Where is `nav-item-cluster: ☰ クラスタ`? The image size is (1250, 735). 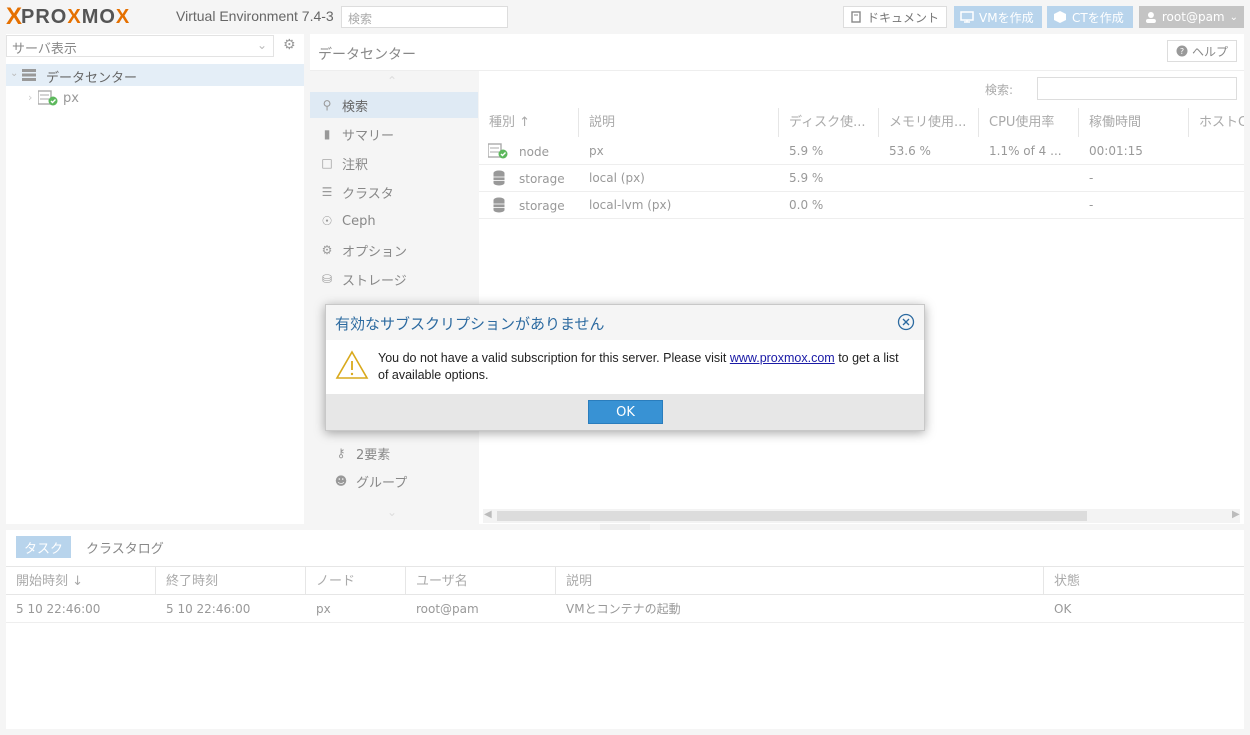
nav-item-cluster: ☰ クラスタ is located at coordinates (394, 192).